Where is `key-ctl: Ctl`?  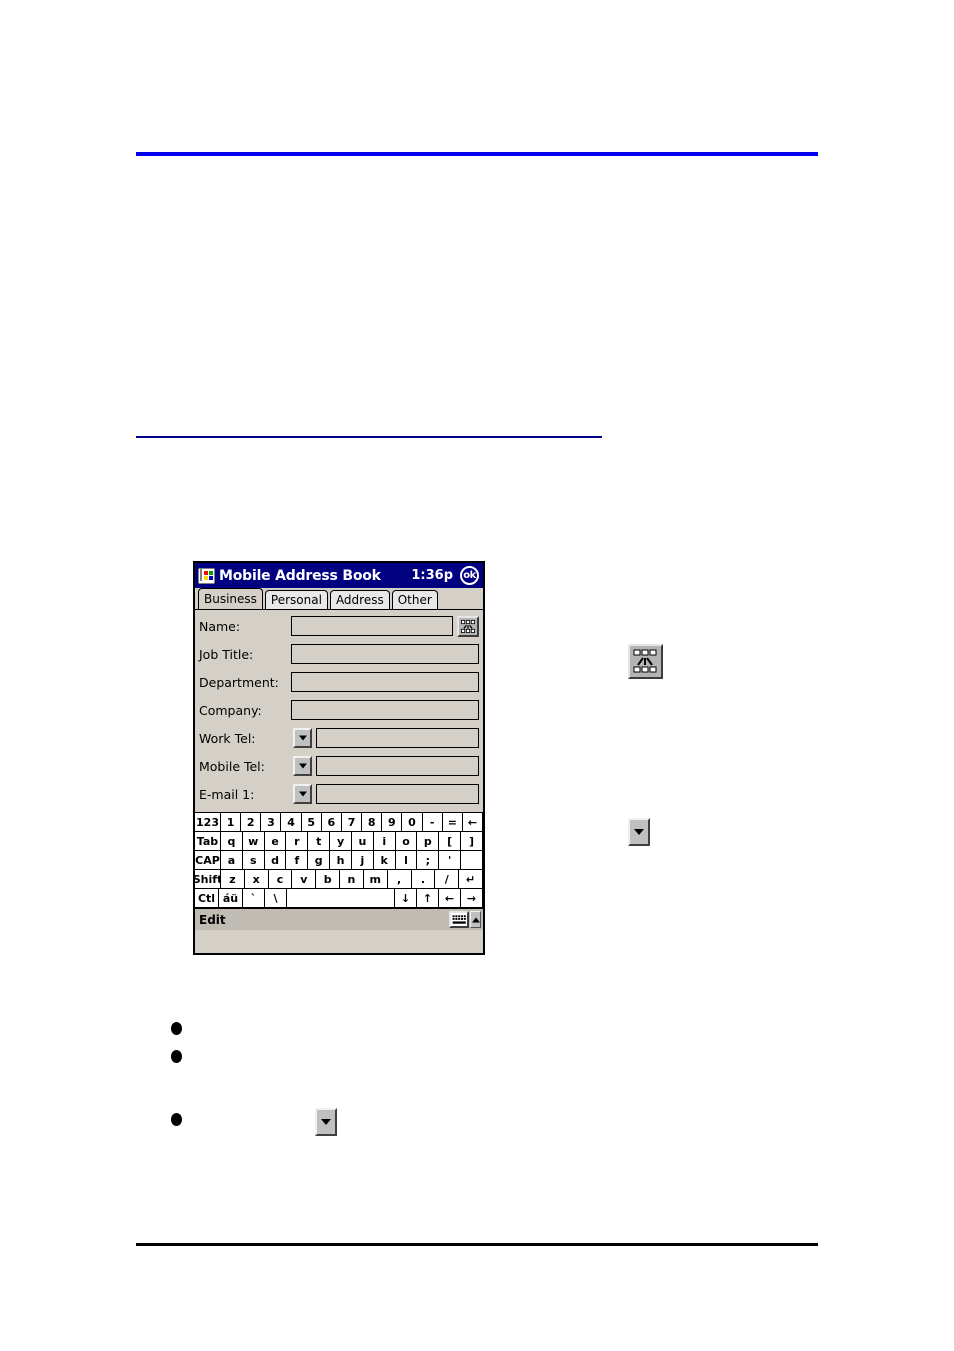
key-ctl: Ctl is located at coordinates (207, 898).